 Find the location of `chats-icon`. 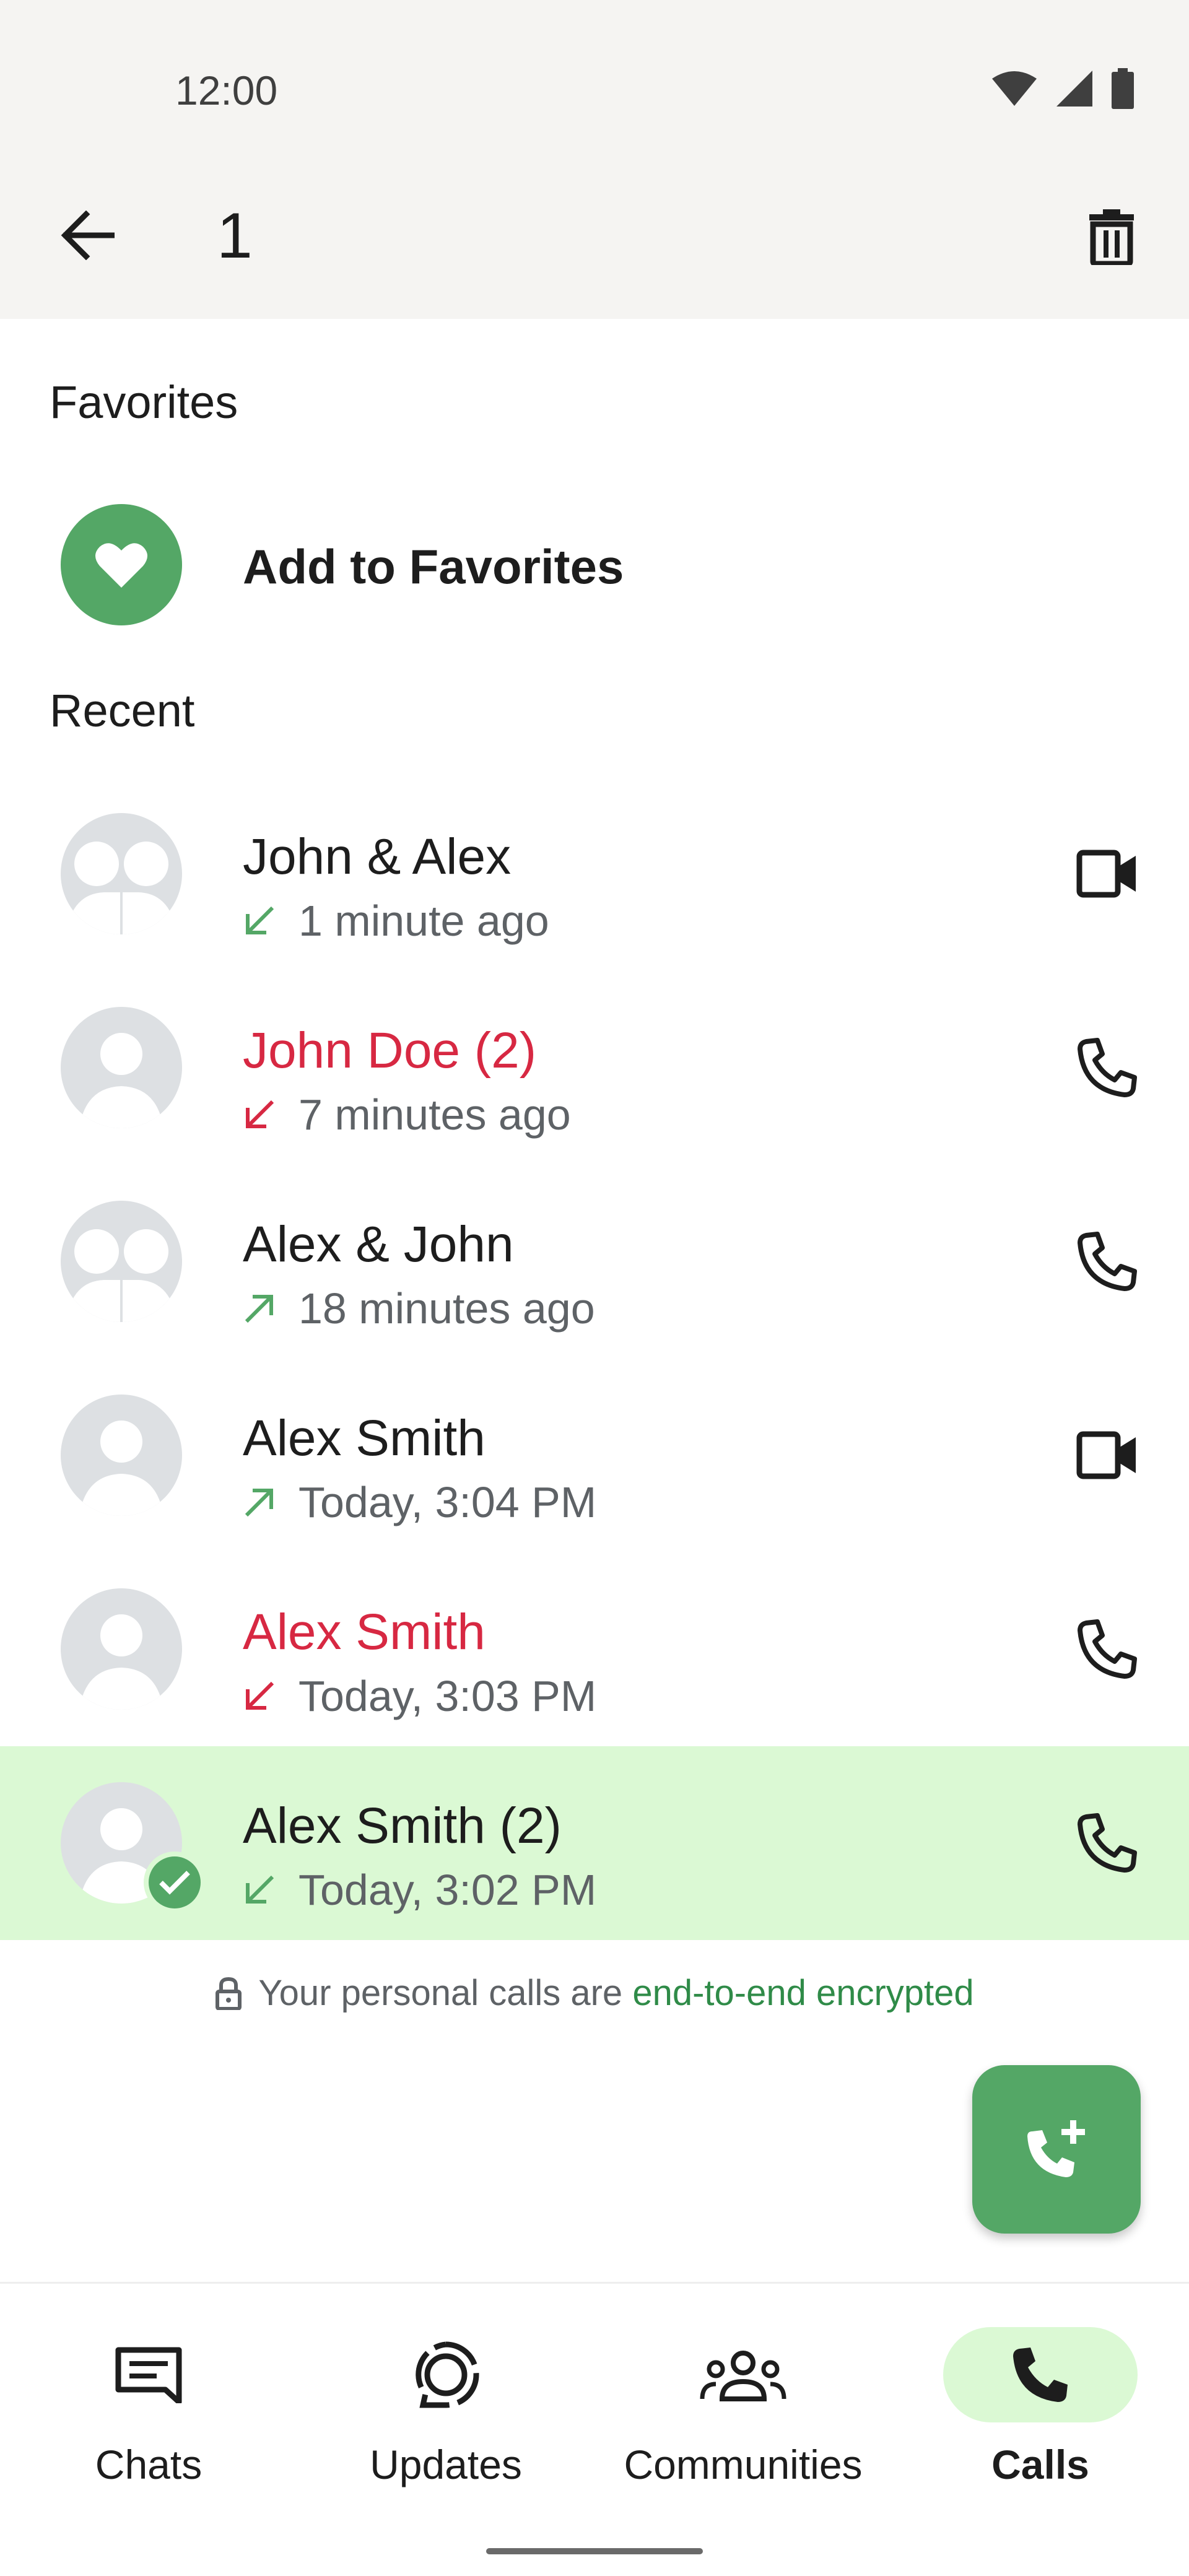

chats-icon is located at coordinates (148, 2375).